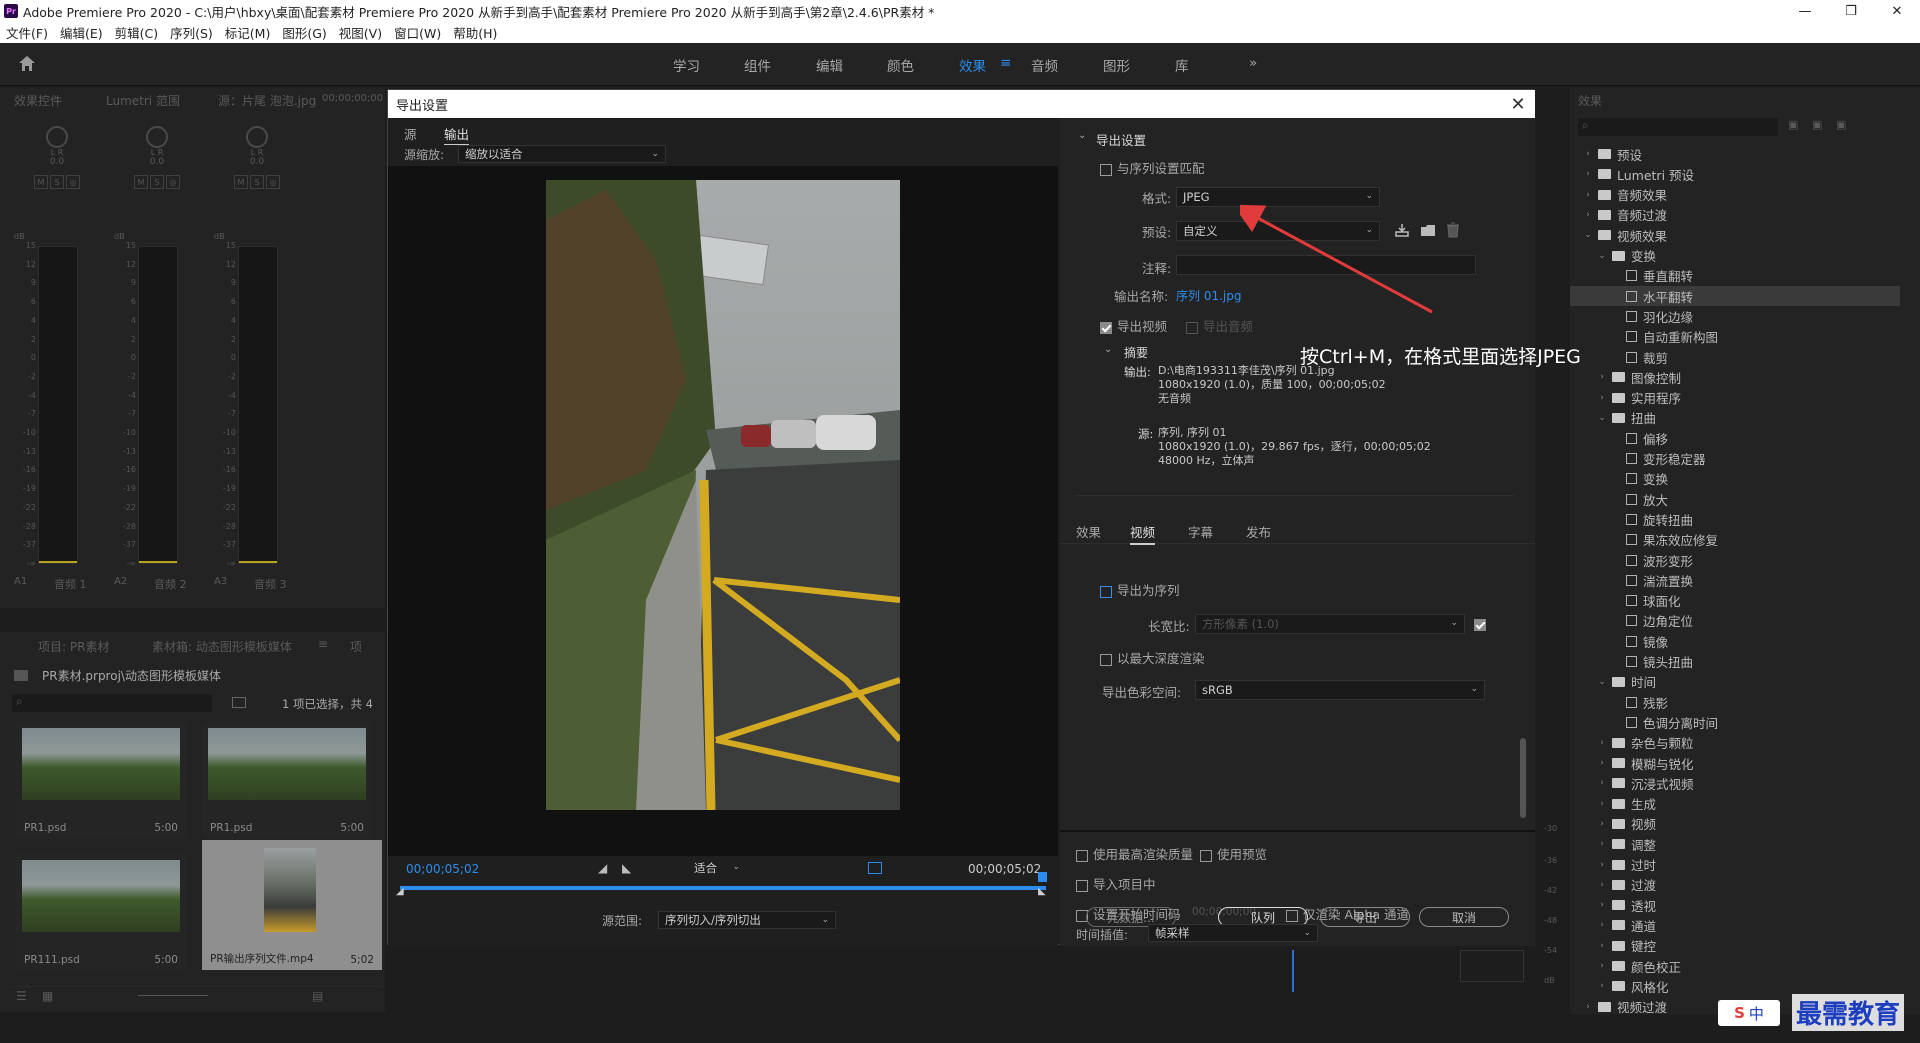  I want to click on effects-item: 波形变形, so click(1631, 560).